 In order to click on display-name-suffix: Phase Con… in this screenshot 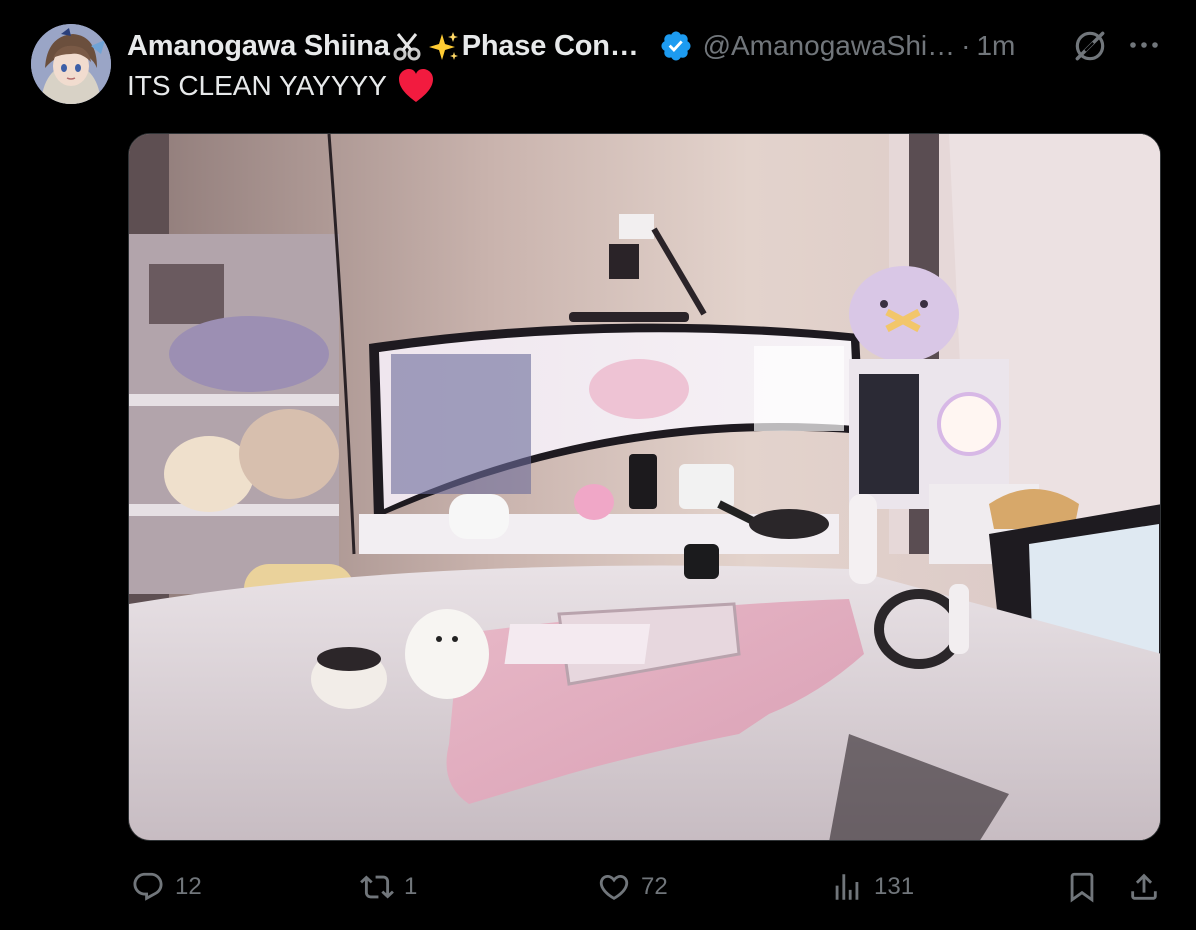, I will do `click(550, 46)`.